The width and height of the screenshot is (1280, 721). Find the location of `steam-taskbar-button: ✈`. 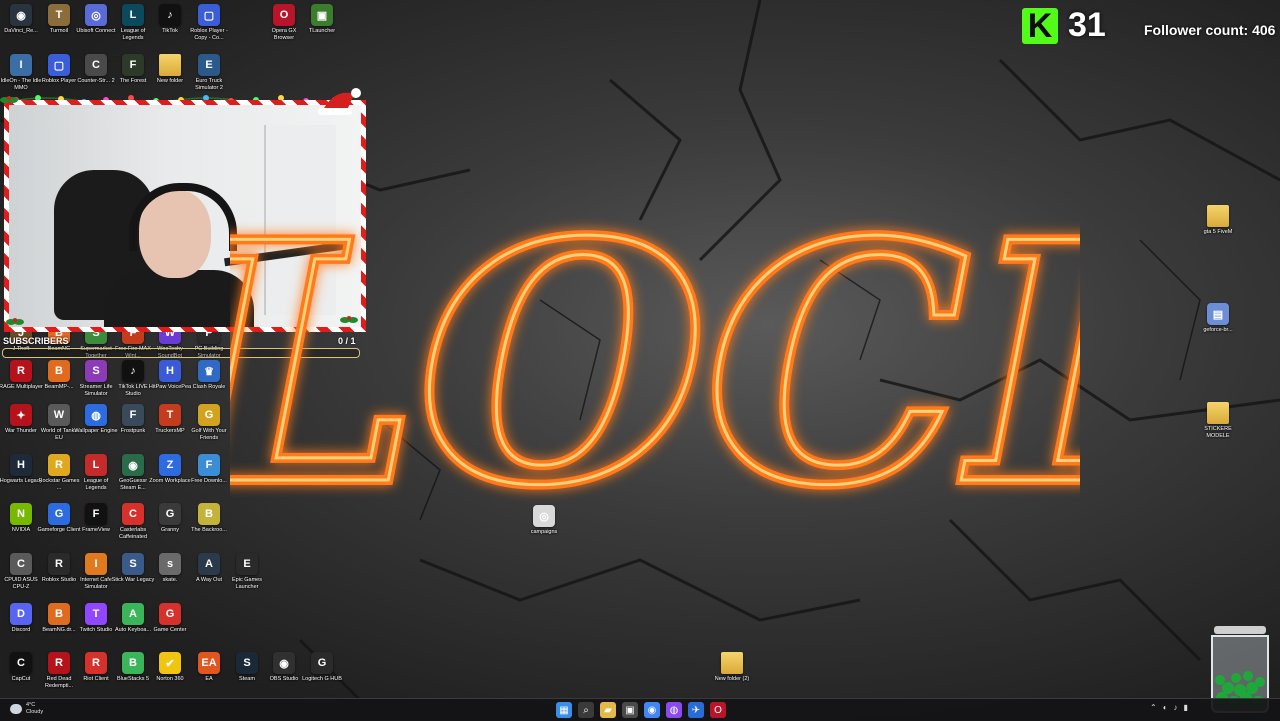

steam-taskbar-button: ✈ is located at coordinates (696, 710).